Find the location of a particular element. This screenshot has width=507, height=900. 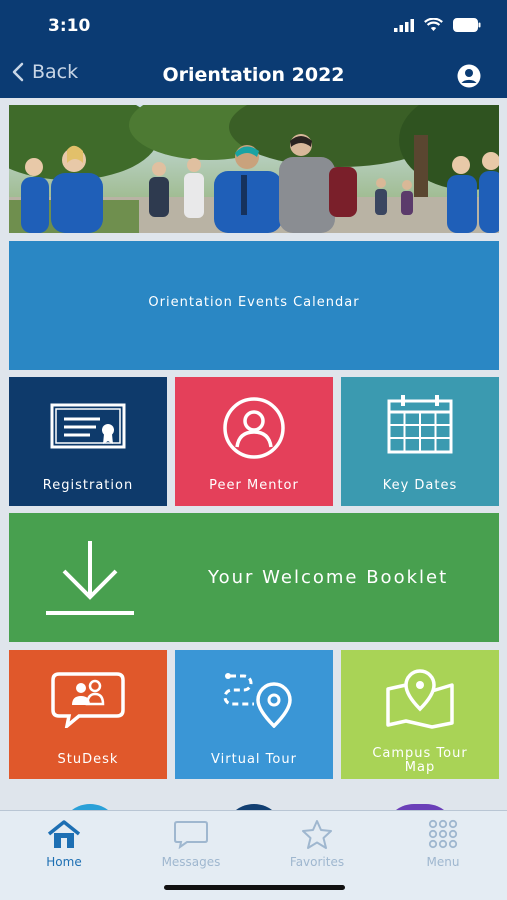

home-indicator is located at coordinates (254, 887).